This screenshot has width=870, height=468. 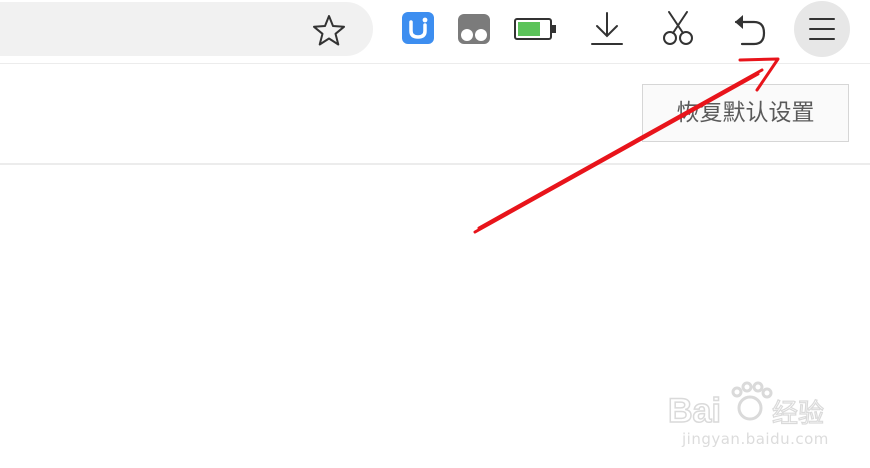 What do you see at coordinates (474, 29) in the screenshot?
I see `ext-mask-icon` at bounding box center [474, 29].